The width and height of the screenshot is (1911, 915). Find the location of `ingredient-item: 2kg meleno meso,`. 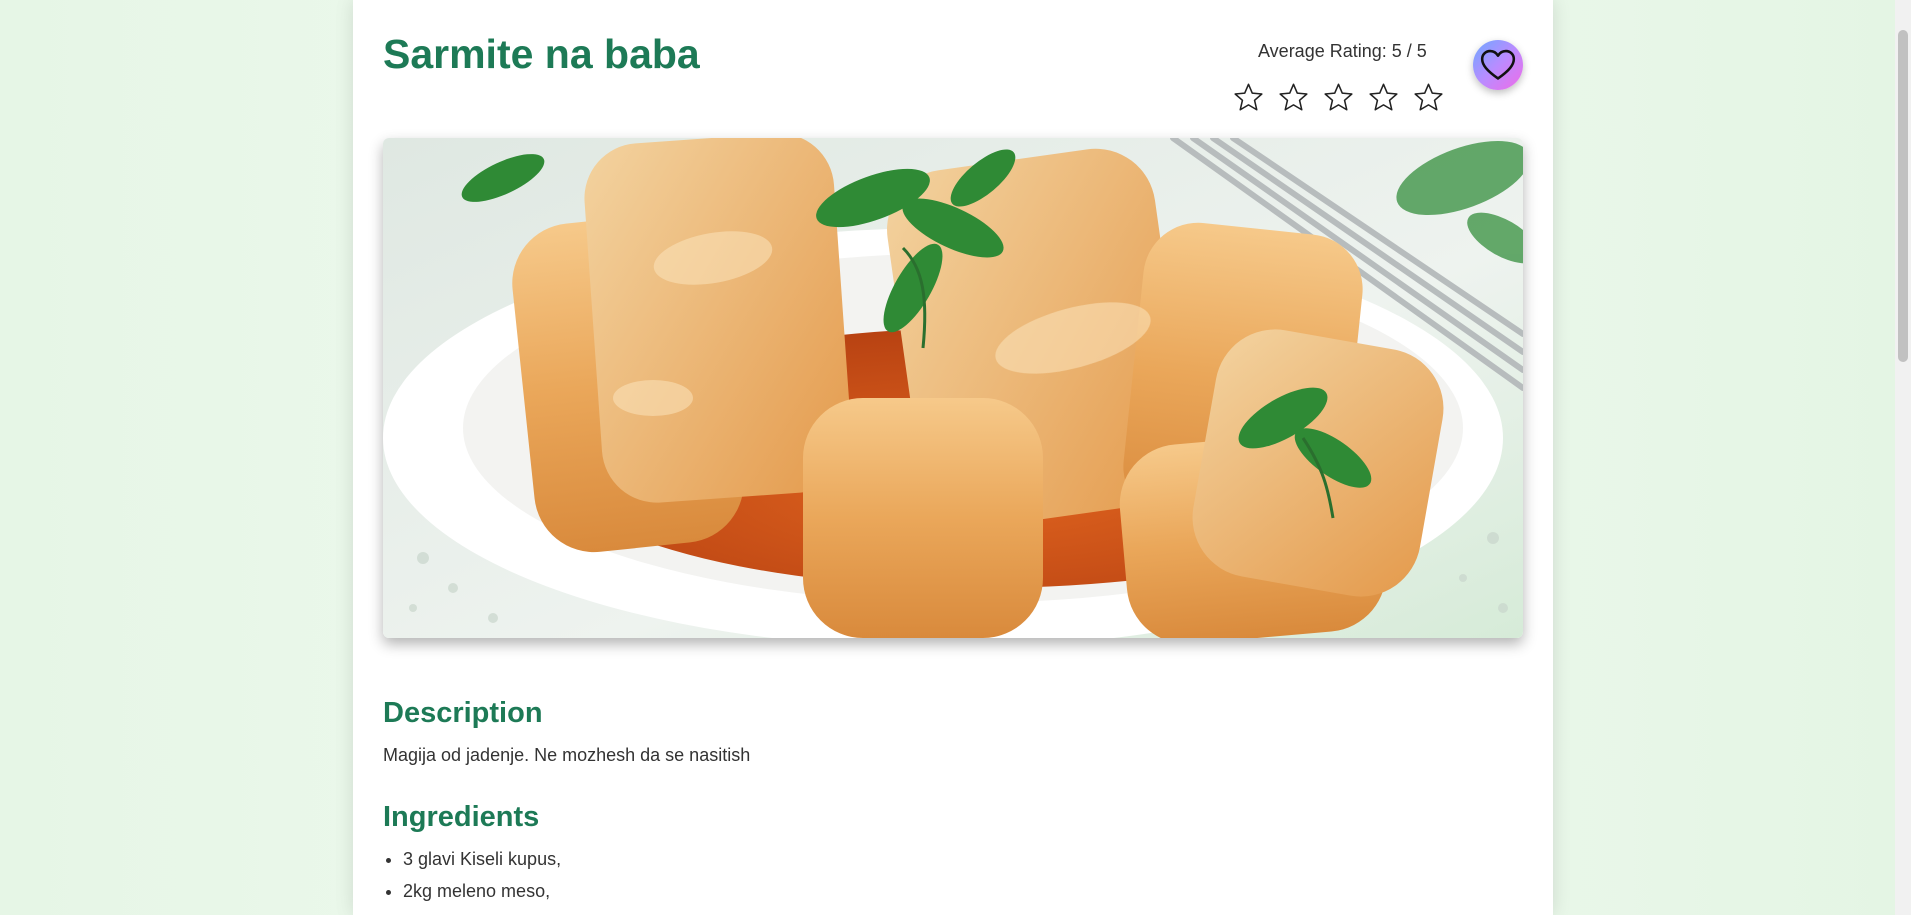

ingredient-item: 2kg meleno meso, is located at coordinates (482, 894).